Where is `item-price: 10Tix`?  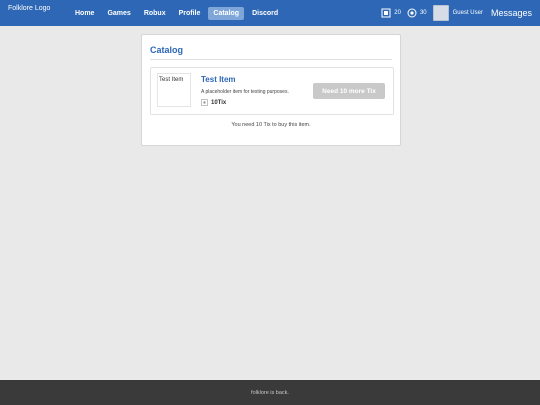 item-price: 10Tix is located at coordinates (213, 102).